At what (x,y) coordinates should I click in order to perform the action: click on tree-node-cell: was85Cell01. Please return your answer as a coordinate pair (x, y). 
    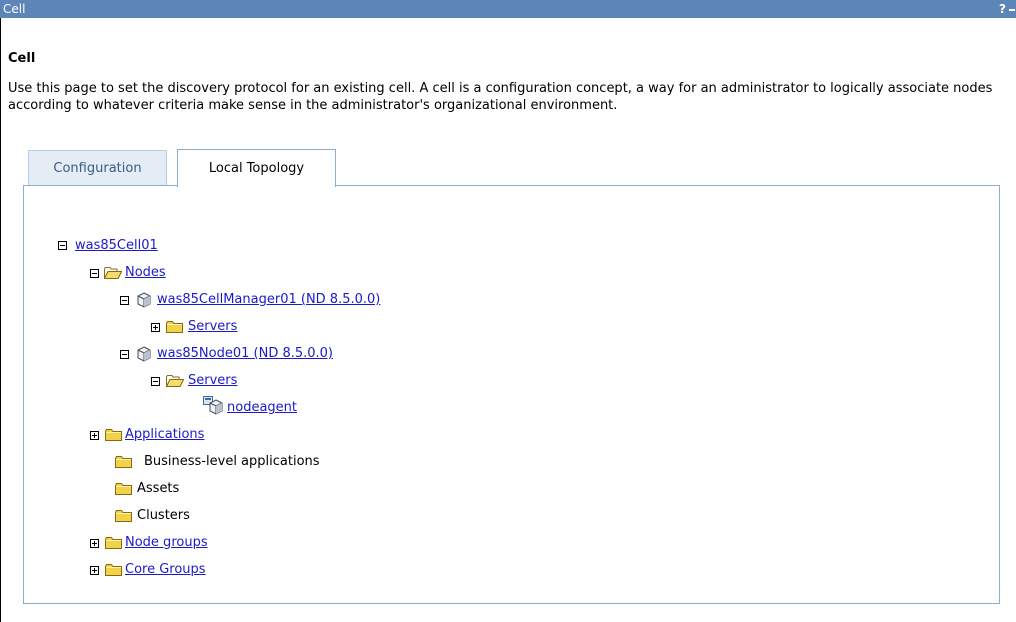
    Looking at the image, I should click on (116, 246).